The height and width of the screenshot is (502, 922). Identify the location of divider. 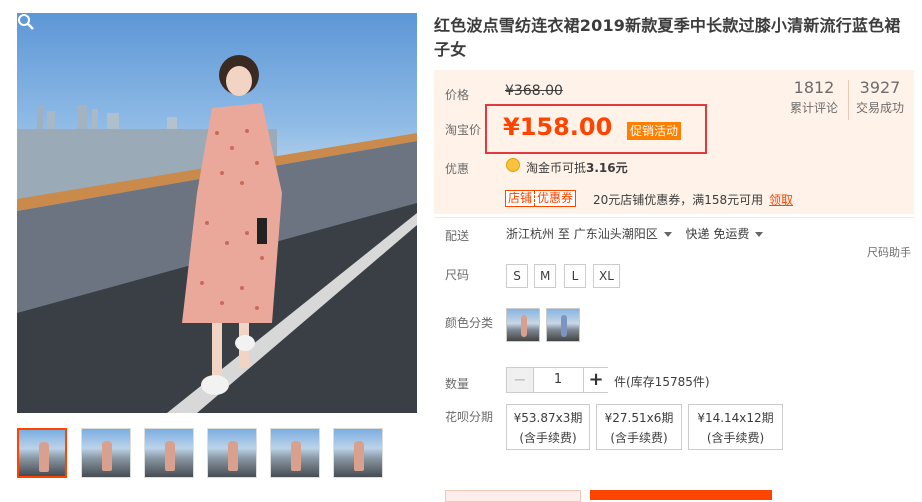
(674, 217).